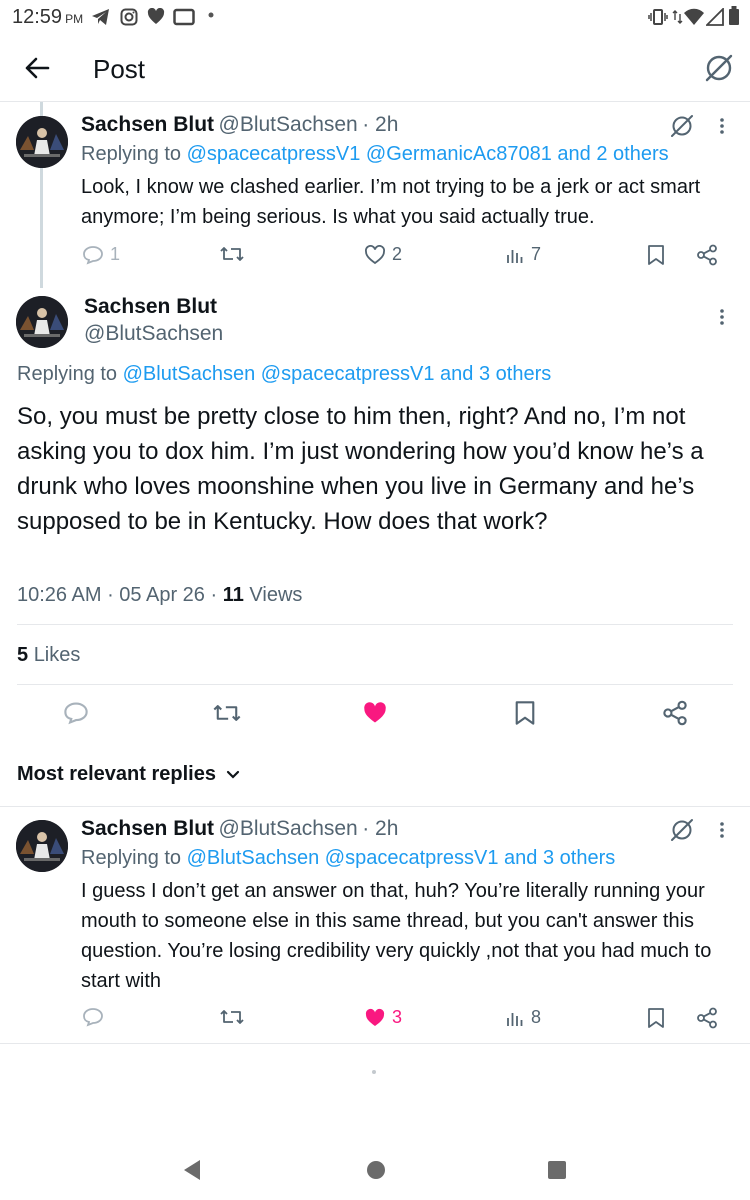  Describe the element at coordinates (536, 254) in the screenshot. I see `views-count: 7` at that location.